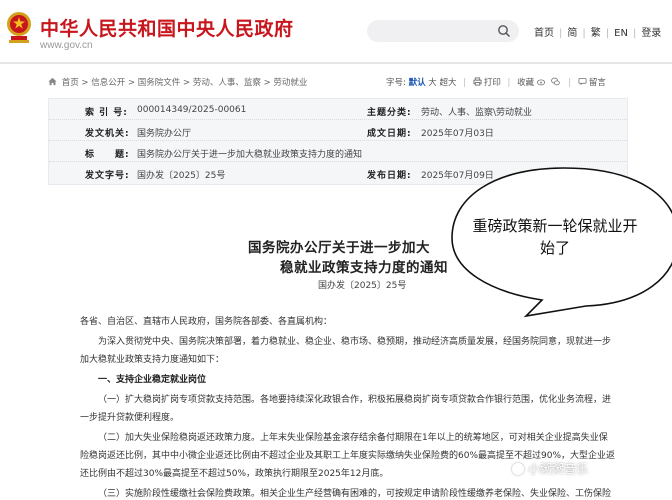 Image resolution: width=672 pixels, height=500 pixels. What do you see at coordinates (555, 237) in the screenshot?
I see `speech-bubble-text: 重磅政策新一轮保就业开始了` at bounding box center [555, 237].